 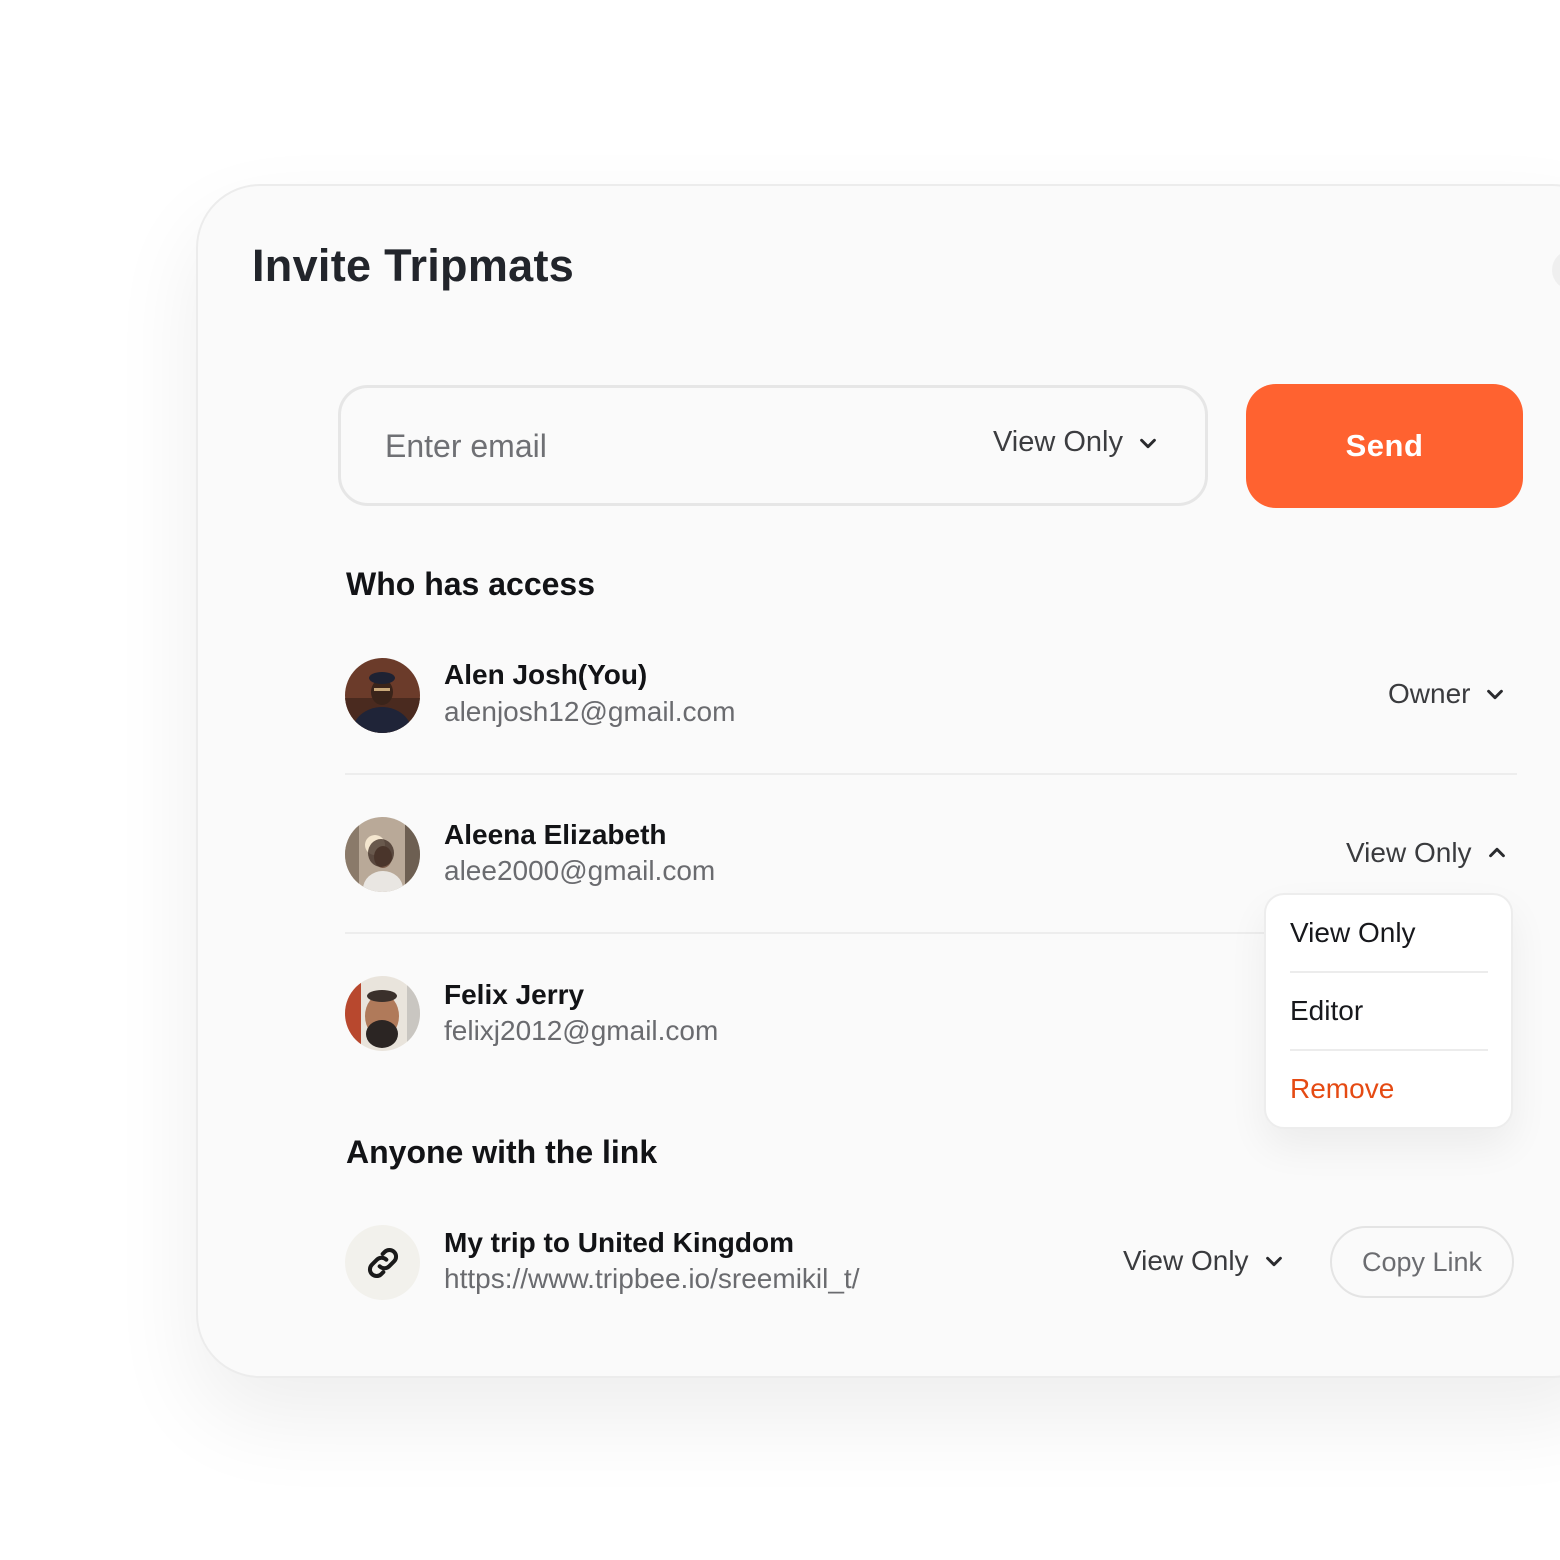 I want to click on menu-item-editor: Editor, so click(x=1326, y=1011).